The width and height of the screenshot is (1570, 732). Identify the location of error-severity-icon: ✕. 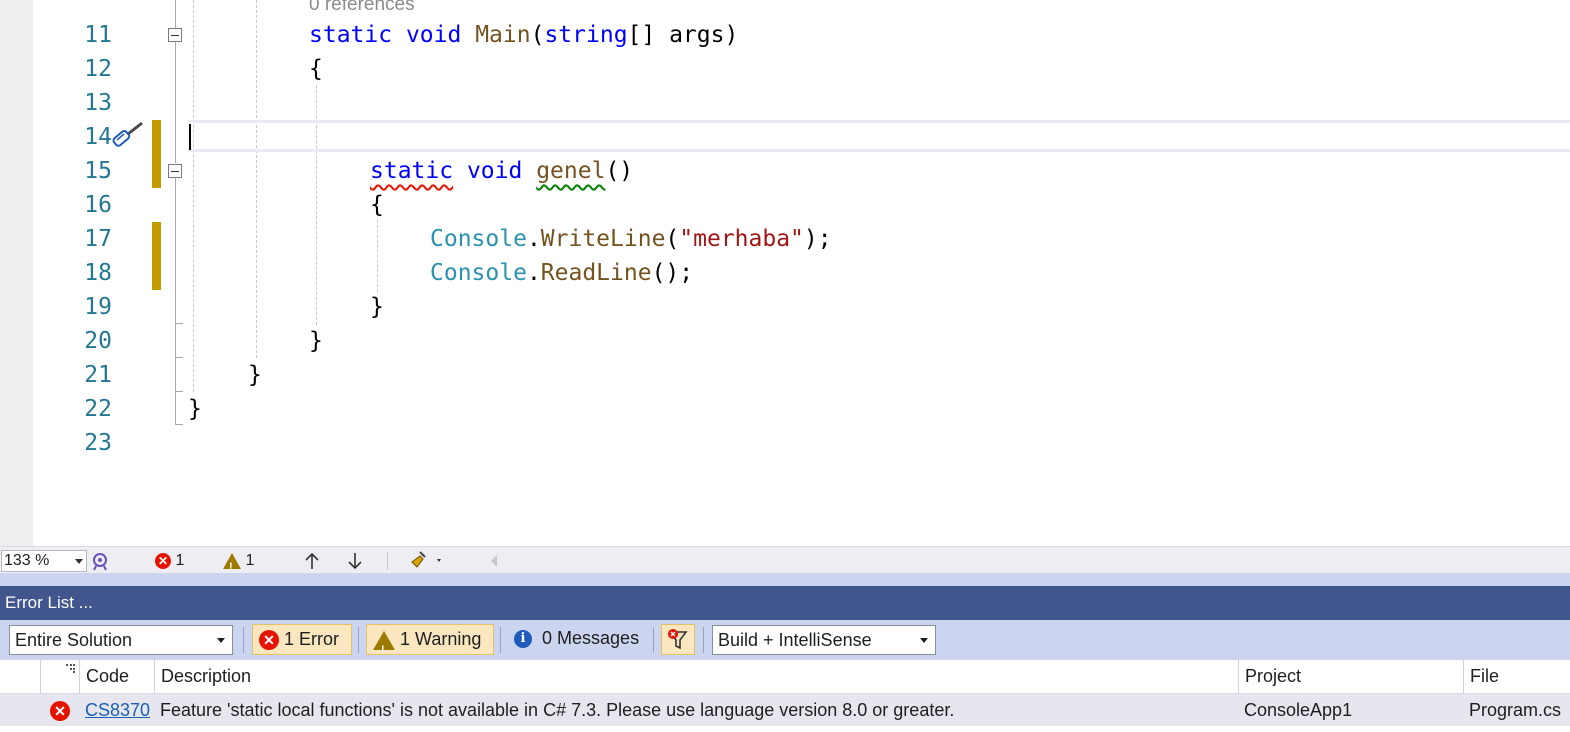
(60, 711).